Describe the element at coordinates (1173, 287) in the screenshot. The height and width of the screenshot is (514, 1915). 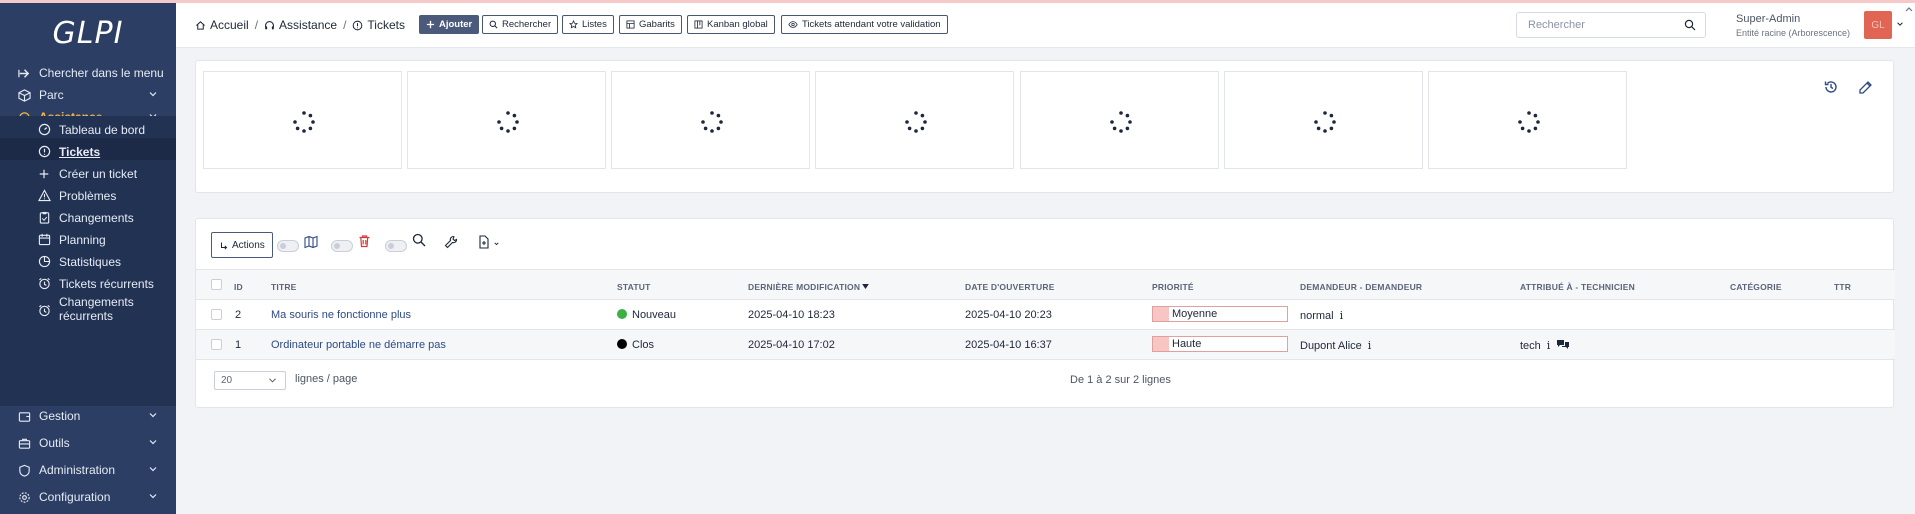
I see `column-header-priority: PRIORITÉ` at that location.